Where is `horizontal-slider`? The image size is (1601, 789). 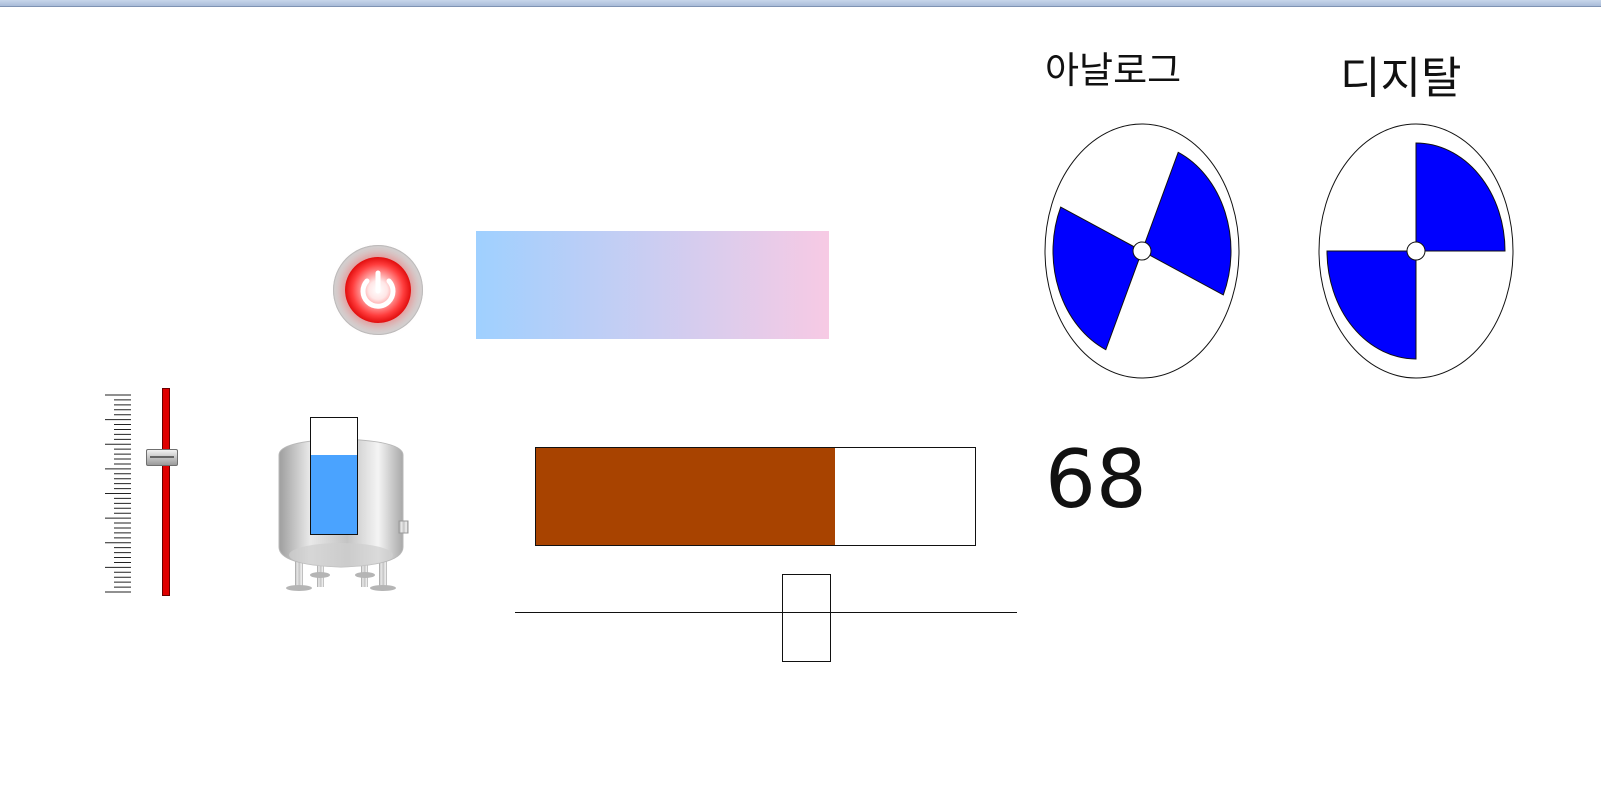
horizontal-slider is located at coordinates (766, 618).